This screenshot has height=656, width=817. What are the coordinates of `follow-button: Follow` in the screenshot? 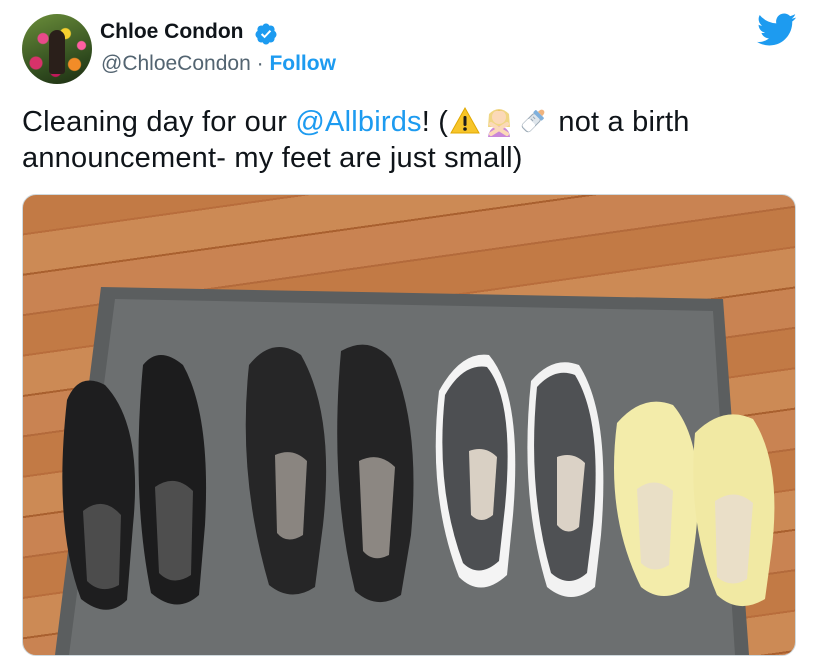 It's located at (302, 63).